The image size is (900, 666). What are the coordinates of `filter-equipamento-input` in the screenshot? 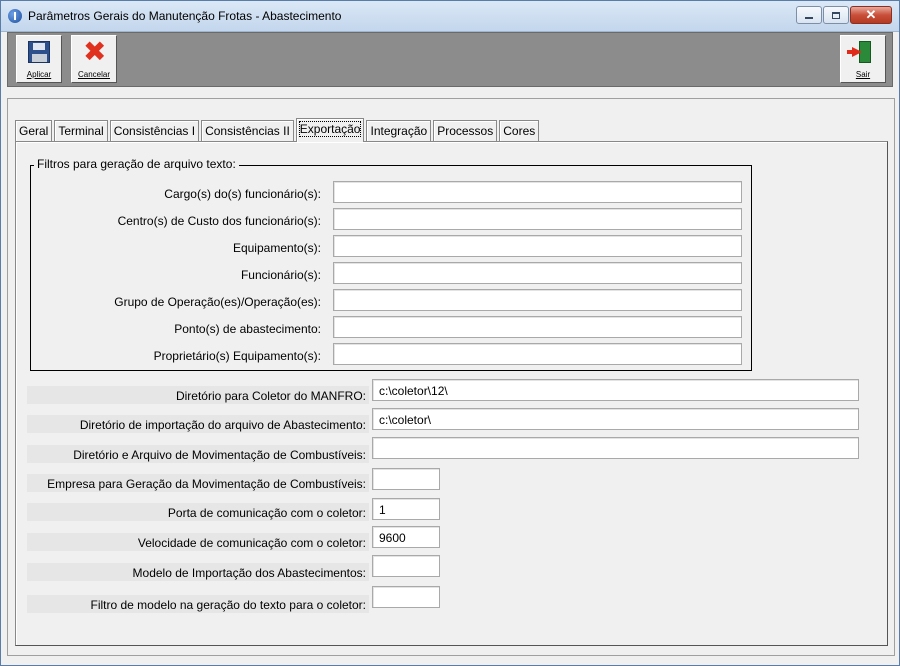 It's located at (537, 246).